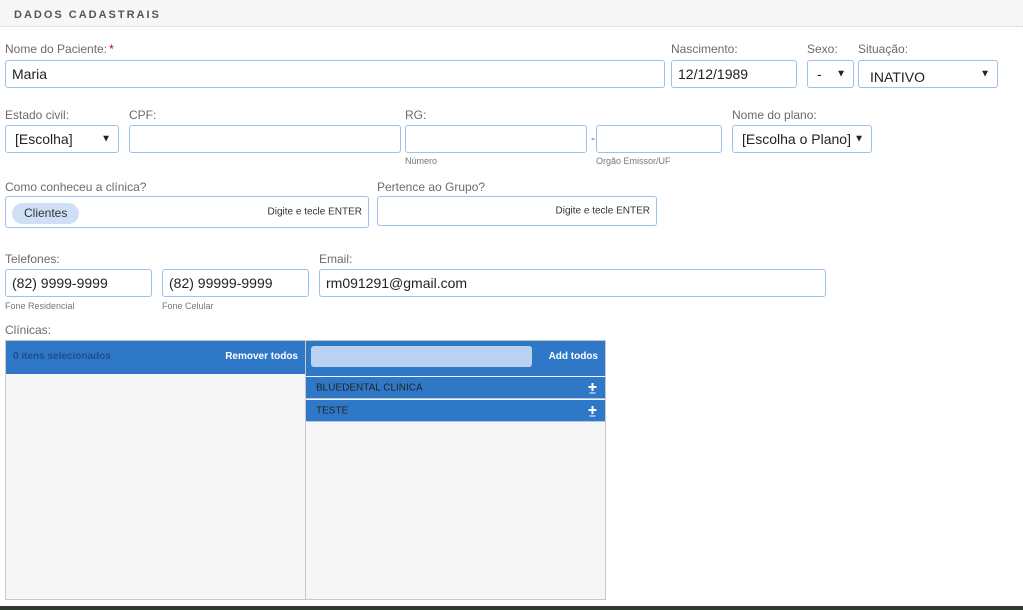  I want to click on tag-clientes: Clientes, so click(46, 213).